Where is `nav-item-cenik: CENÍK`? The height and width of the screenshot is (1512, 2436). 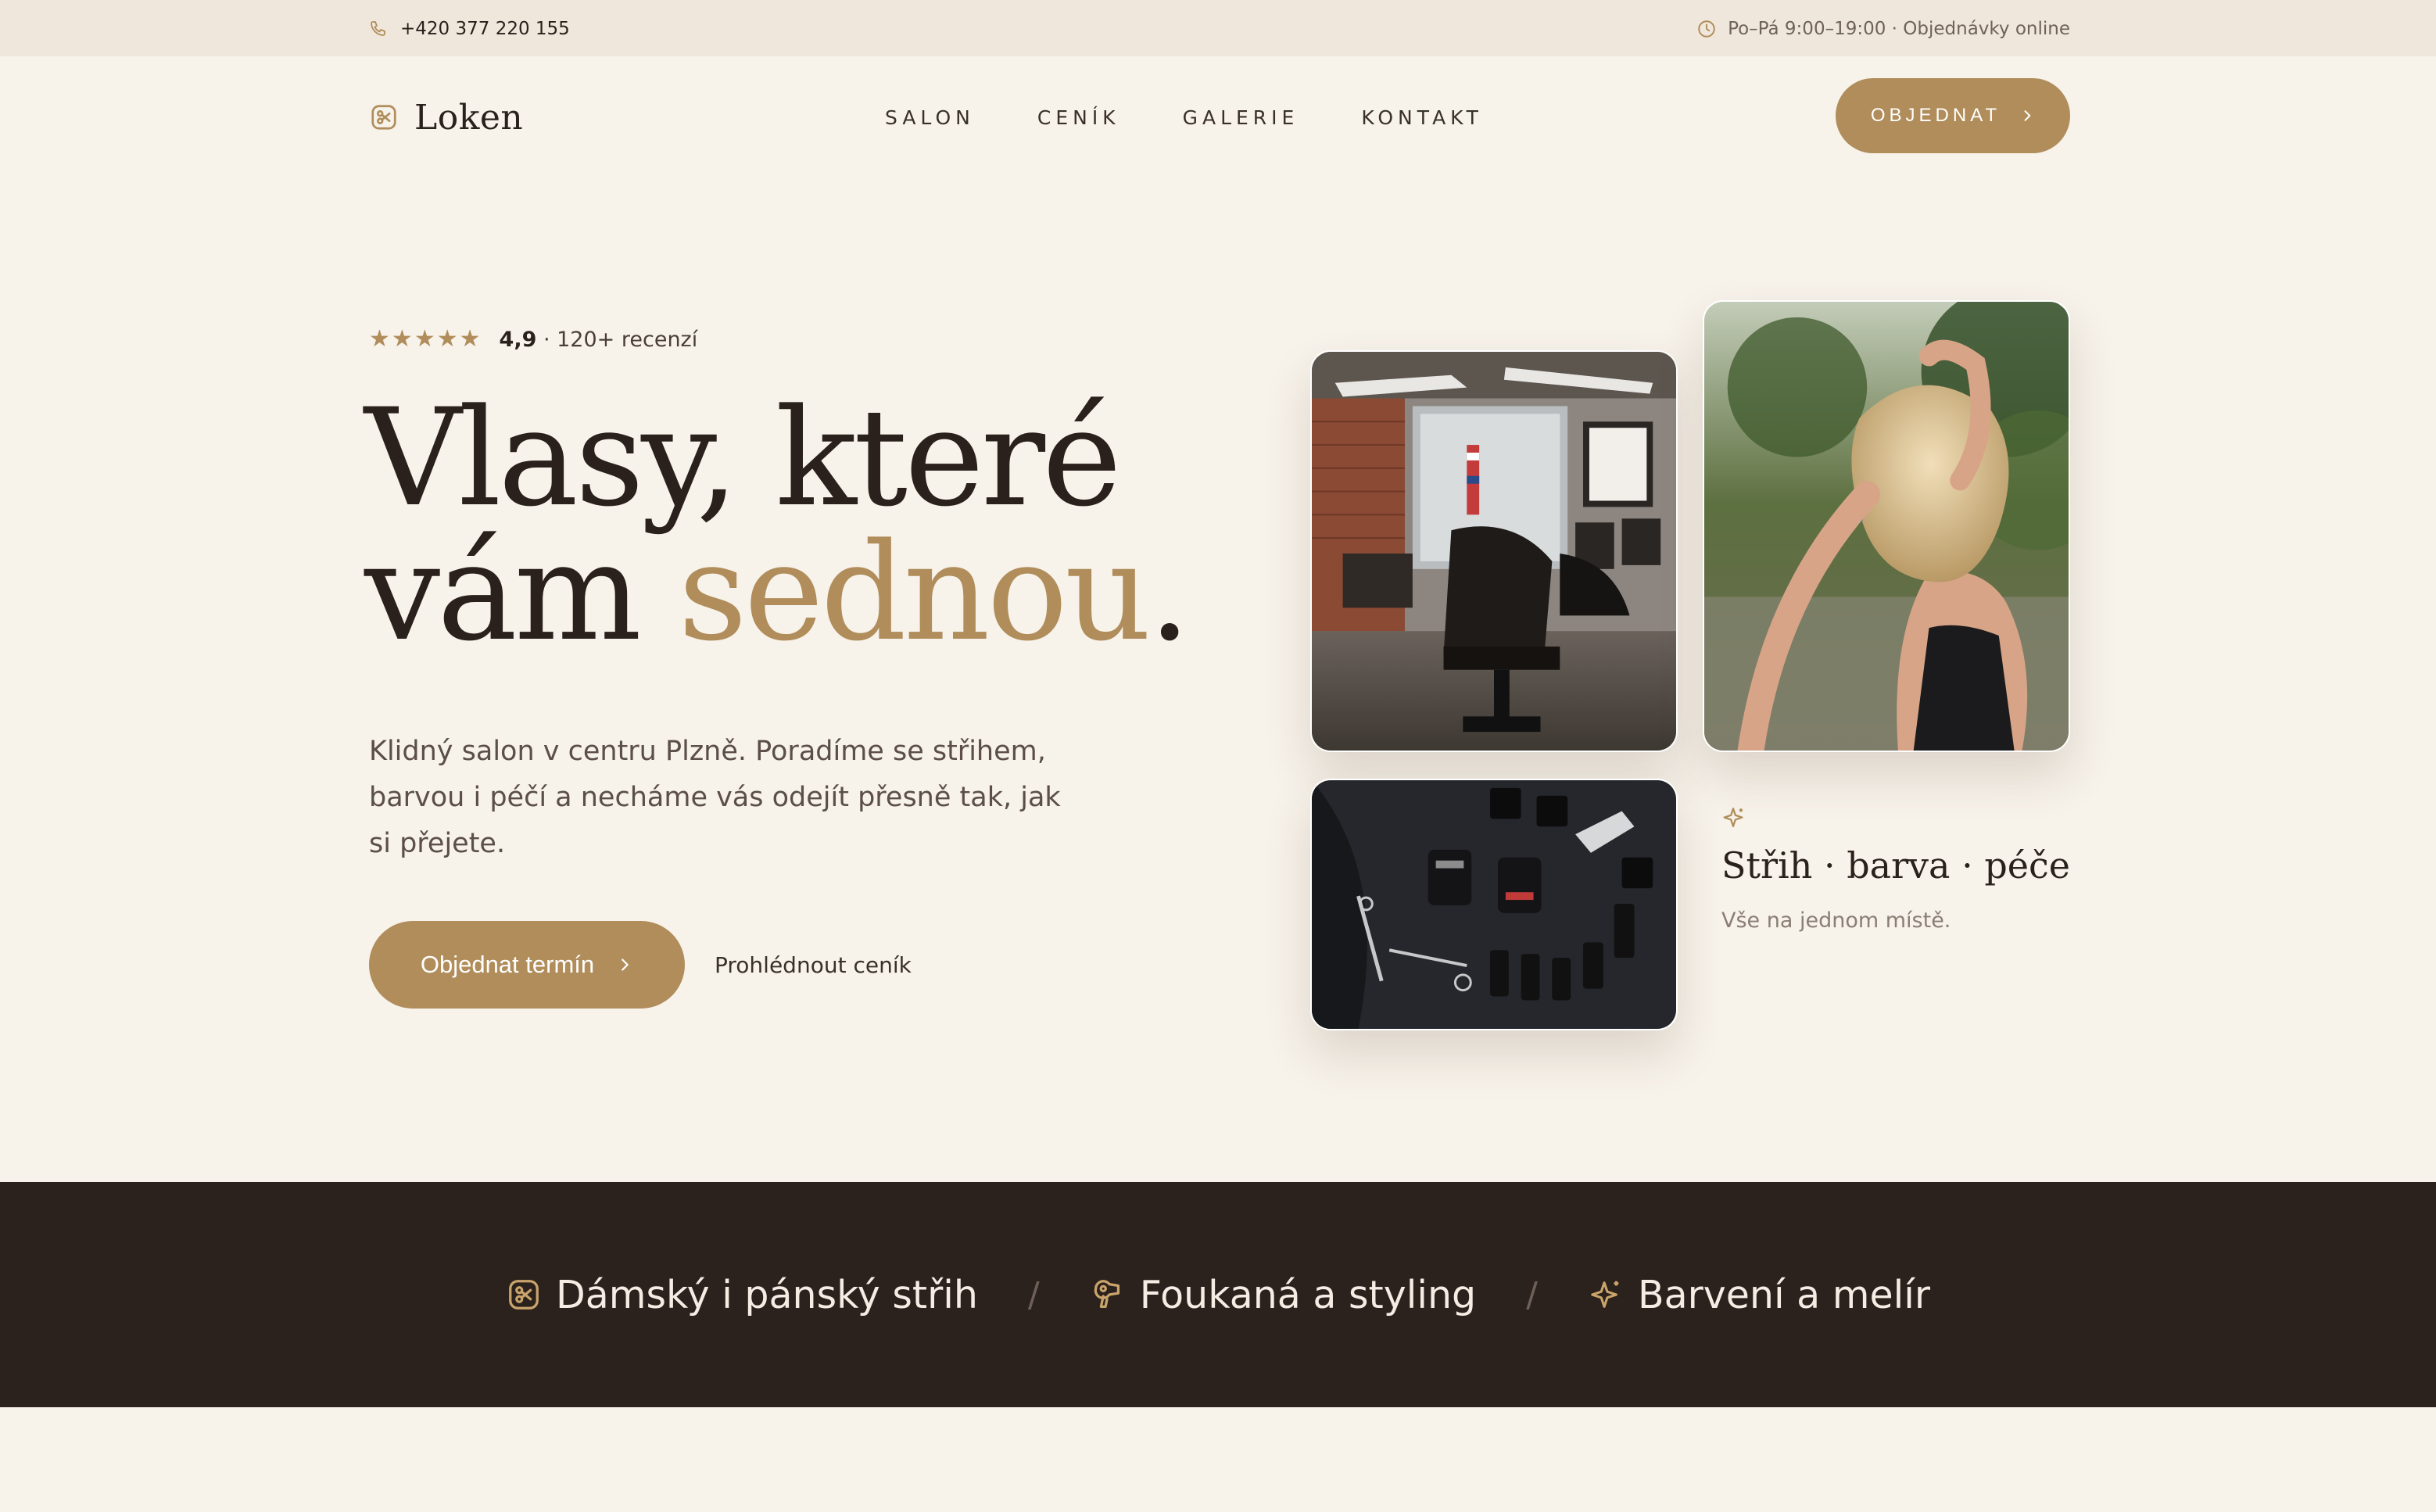
nav-item-cenik: CENÍK is located at coordinates (1078, 118).